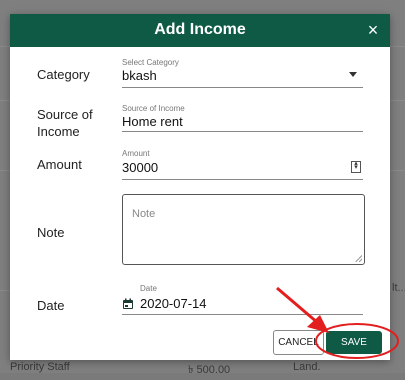 The width and height of the screenshot is (405, 380). What do you see at coordinates (51, 305) in the screenshot?
I see `date-label: Date` at bounding box center [51, 305].